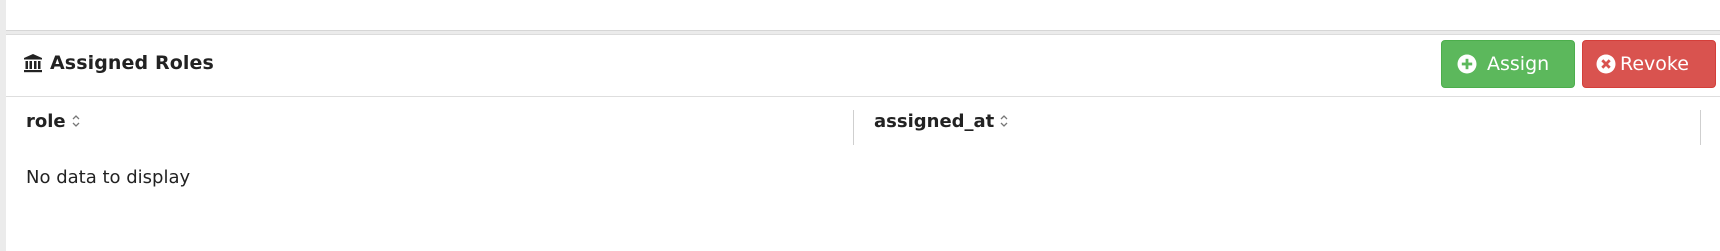 The image size is (1720, 251). What do you see at coordinates (1606, 64) in the screenshot?
I see `x-circle-icon` at bounding box center [1606, 64].